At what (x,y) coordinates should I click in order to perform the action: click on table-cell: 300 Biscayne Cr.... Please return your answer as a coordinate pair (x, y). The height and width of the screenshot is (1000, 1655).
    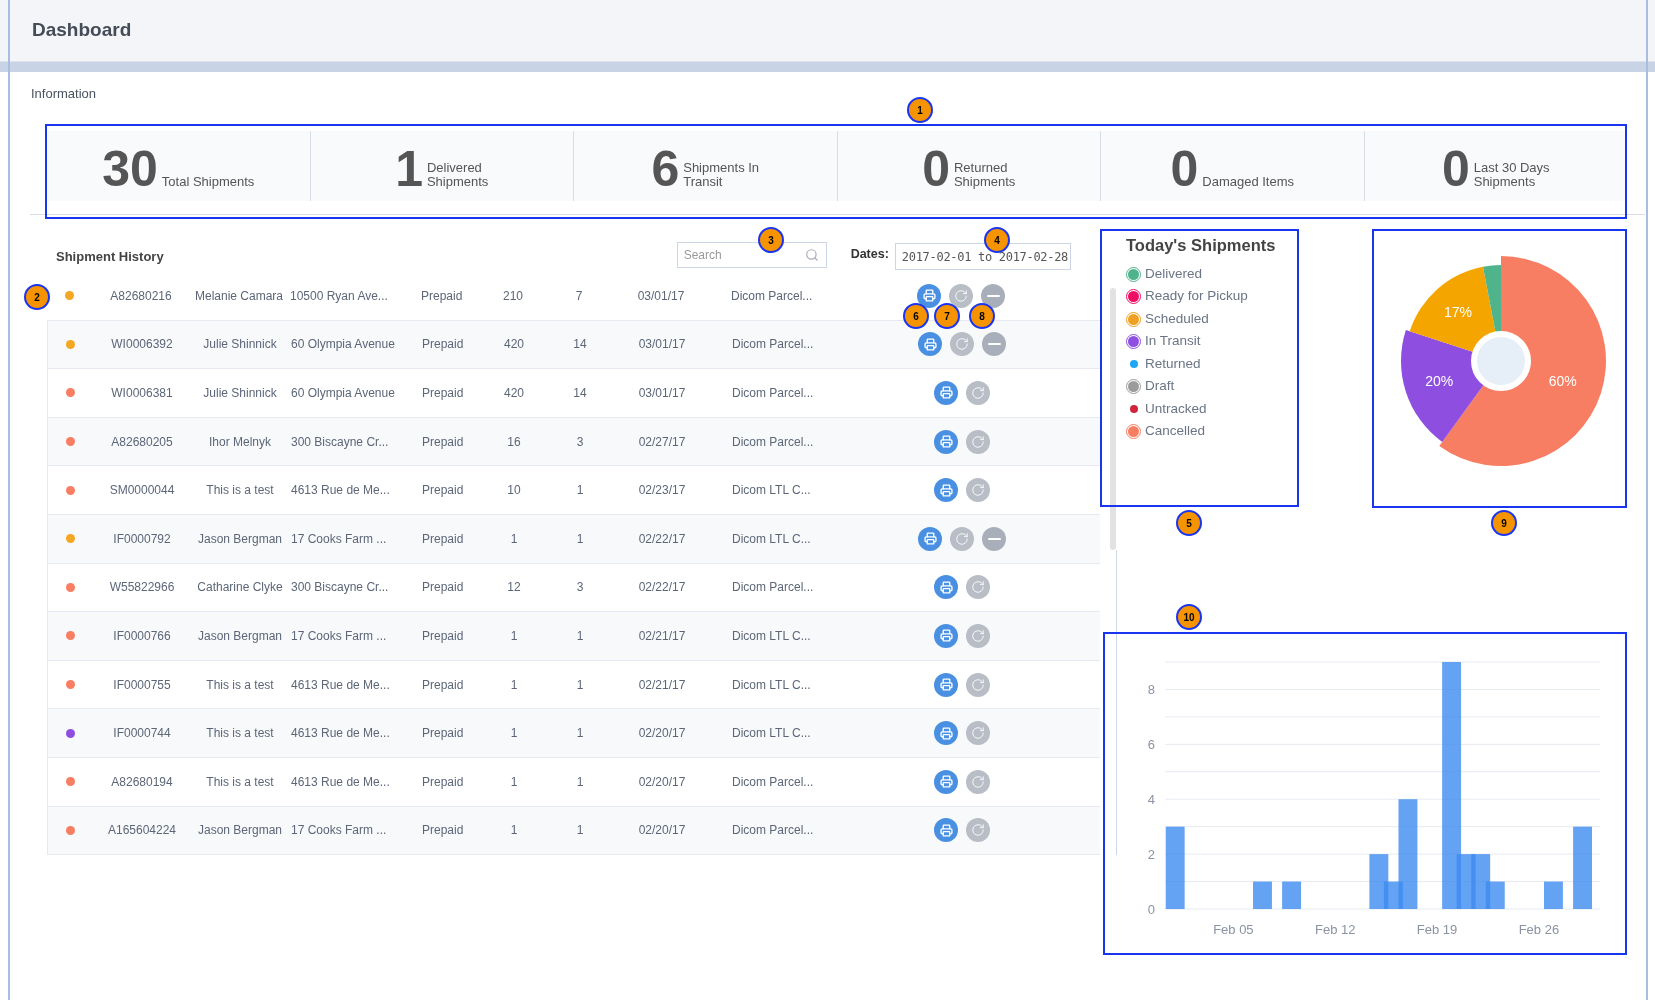
    Looking at the image, I should click on (340, 587).